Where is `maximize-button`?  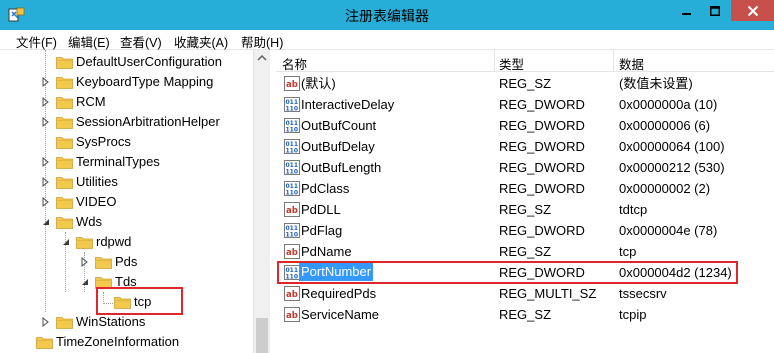
maximize-button is located at coordinates (715, 10).